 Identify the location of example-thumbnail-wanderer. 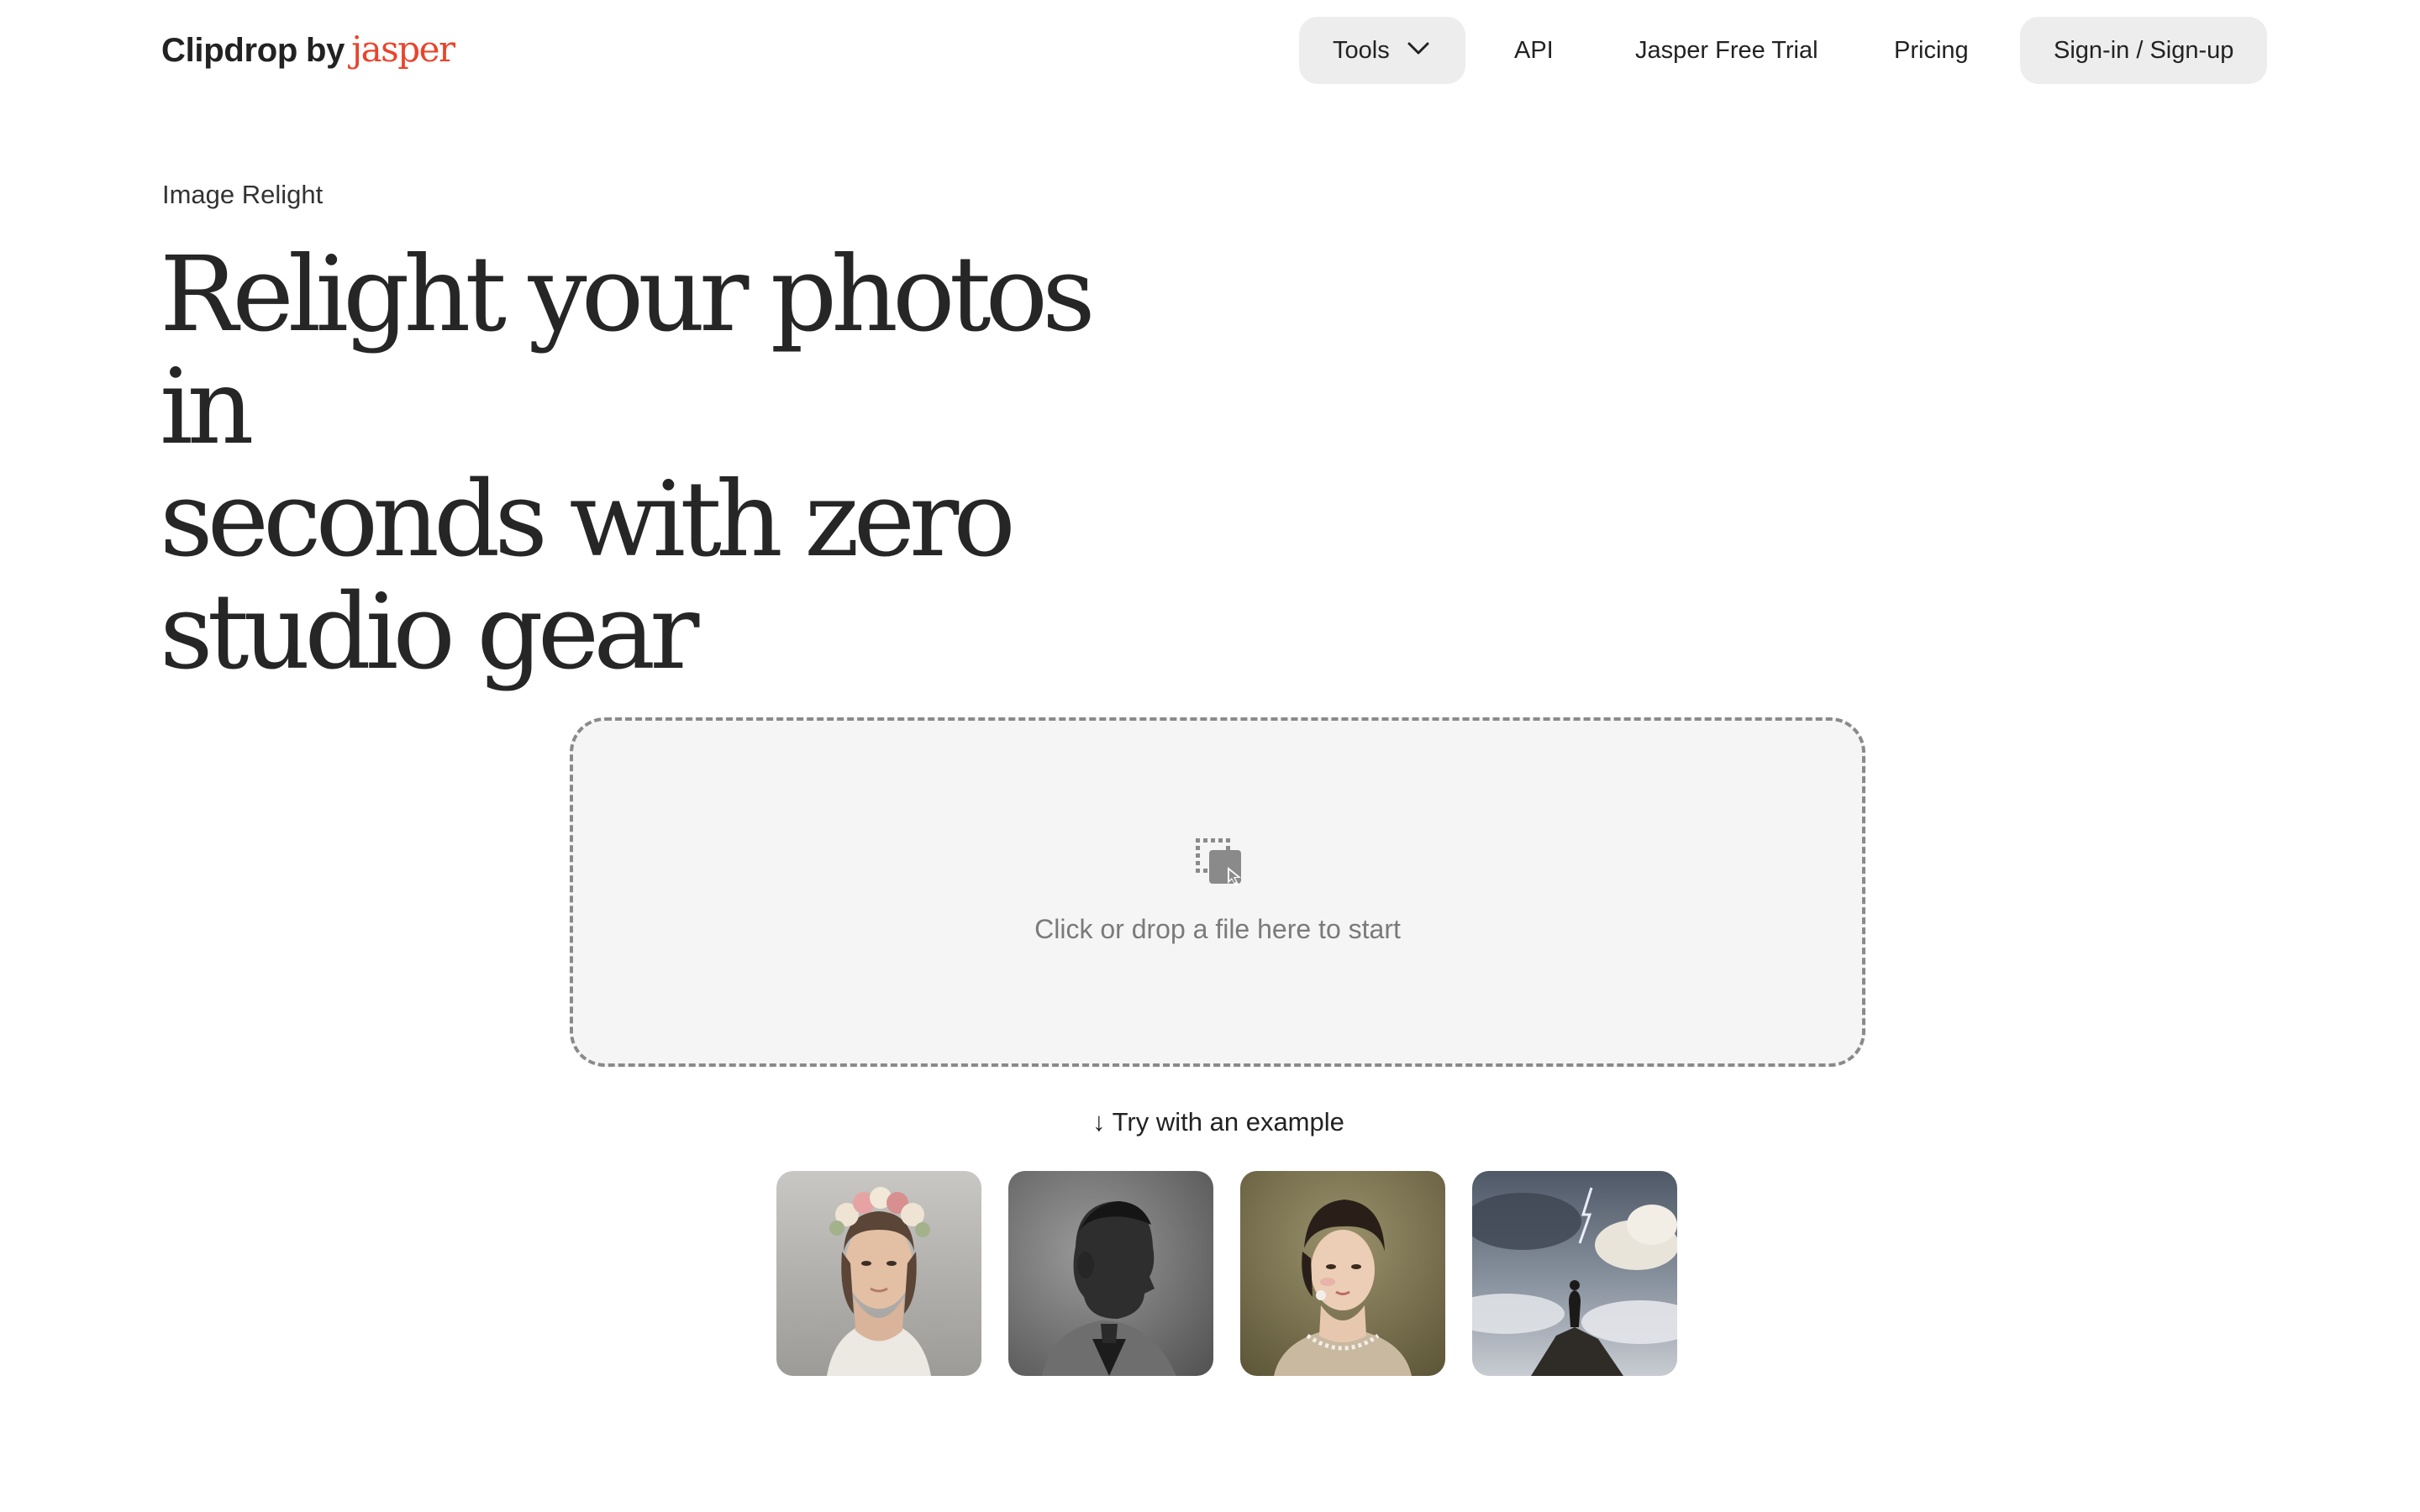
(1574, 1273).